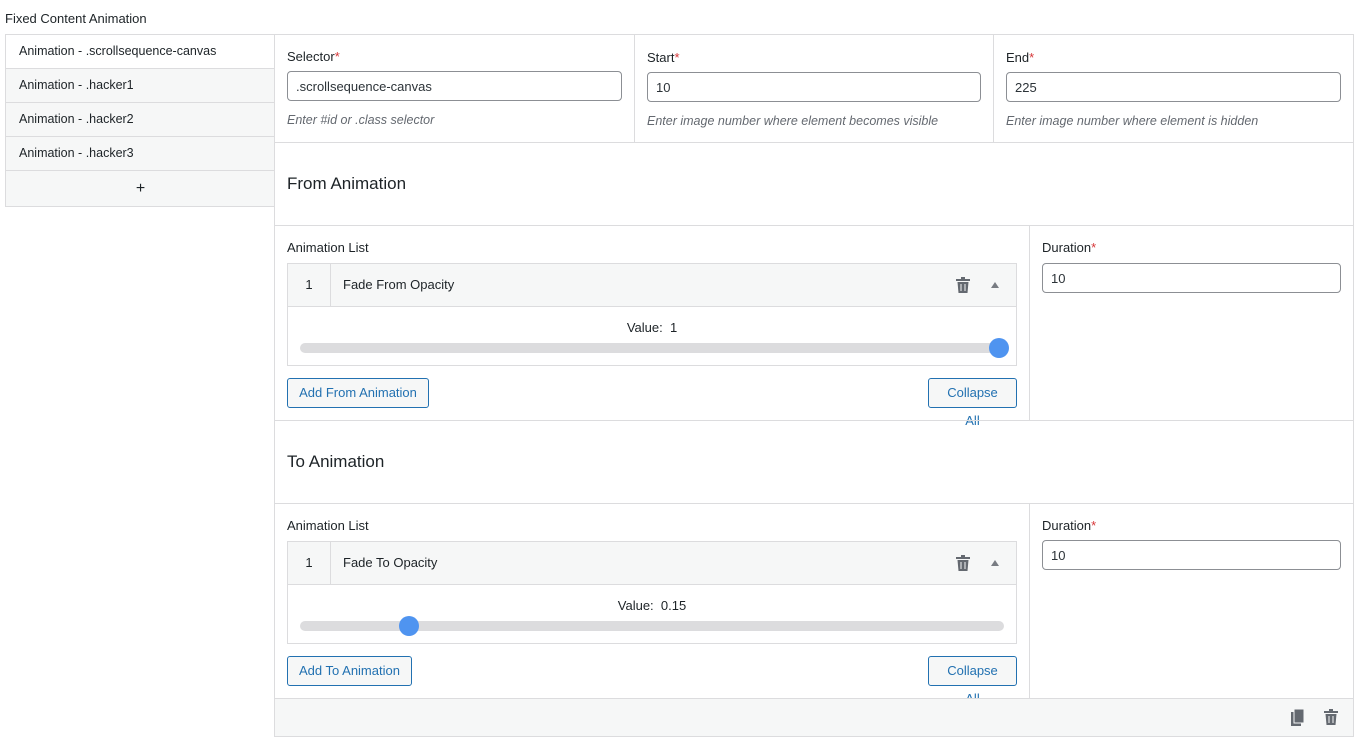 The image size is (1359, 746). I want to click on page-title: Fixed Content Animation, so click(76, 18).